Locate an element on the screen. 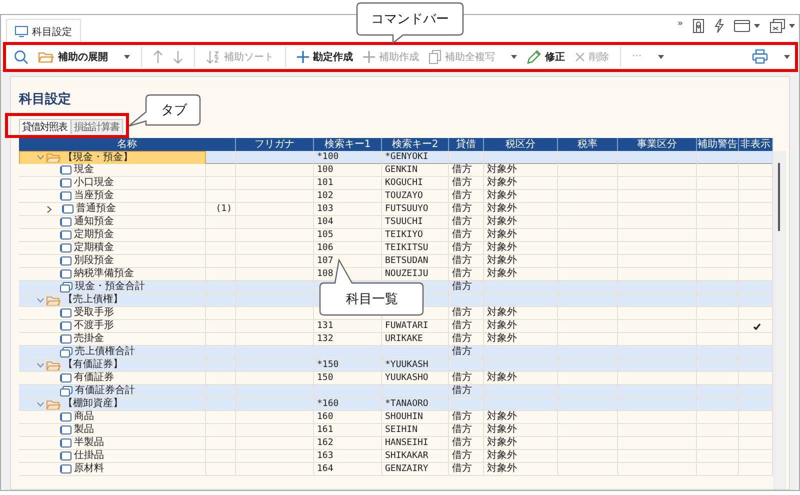  down-arrow-icon is located at coordinates (178, 57).